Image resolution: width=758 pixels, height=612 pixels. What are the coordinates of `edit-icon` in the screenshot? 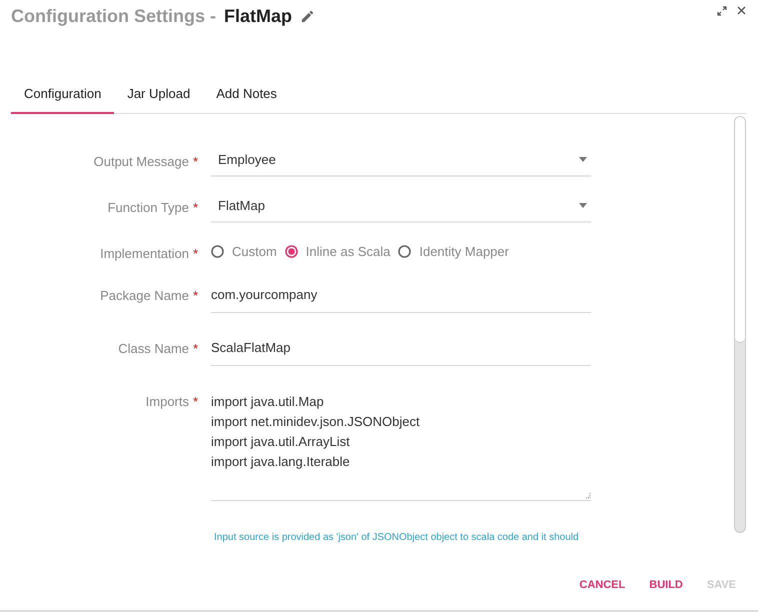 It's located at (307, 16).